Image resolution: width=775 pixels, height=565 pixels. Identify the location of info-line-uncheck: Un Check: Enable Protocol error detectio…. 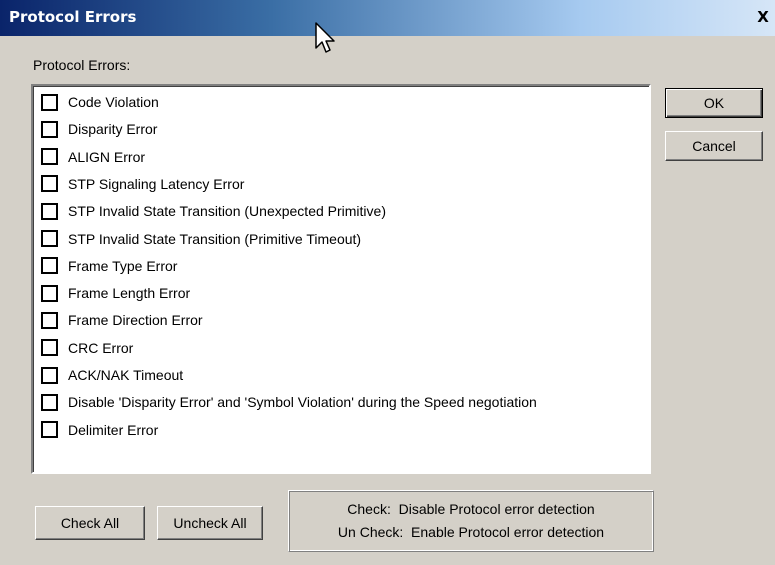
(471, 532).